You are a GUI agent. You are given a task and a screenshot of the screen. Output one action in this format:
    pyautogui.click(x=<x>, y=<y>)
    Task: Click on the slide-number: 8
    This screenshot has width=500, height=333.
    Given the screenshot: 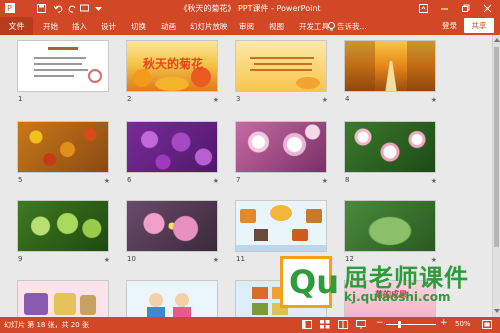 What is the action you would take?
    pyautogui.click(x=347, y=180)
    